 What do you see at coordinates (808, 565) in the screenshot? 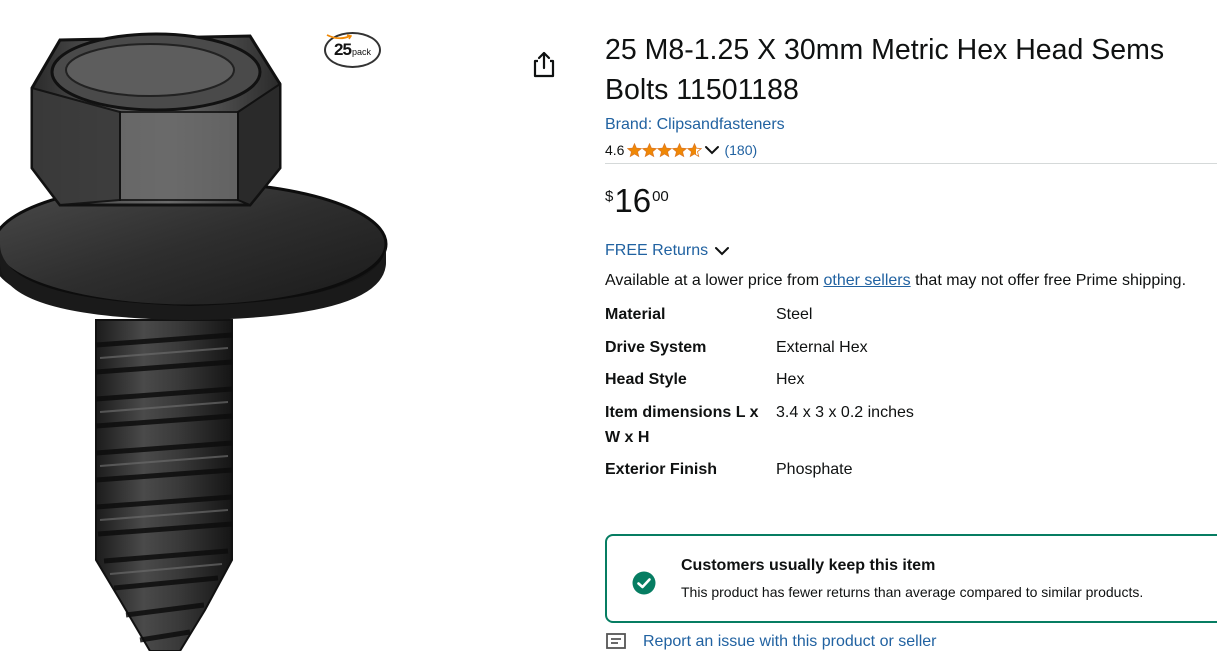
I see `keep-box-title: Customers usually keep this item` at bounding box center [808, 565].